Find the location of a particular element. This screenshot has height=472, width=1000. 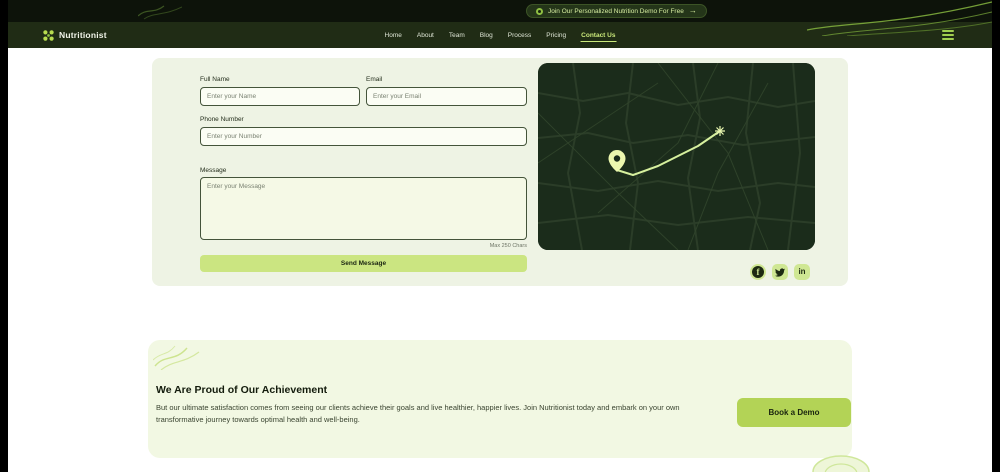

window-edge-right is located at coordinates (996, 236).